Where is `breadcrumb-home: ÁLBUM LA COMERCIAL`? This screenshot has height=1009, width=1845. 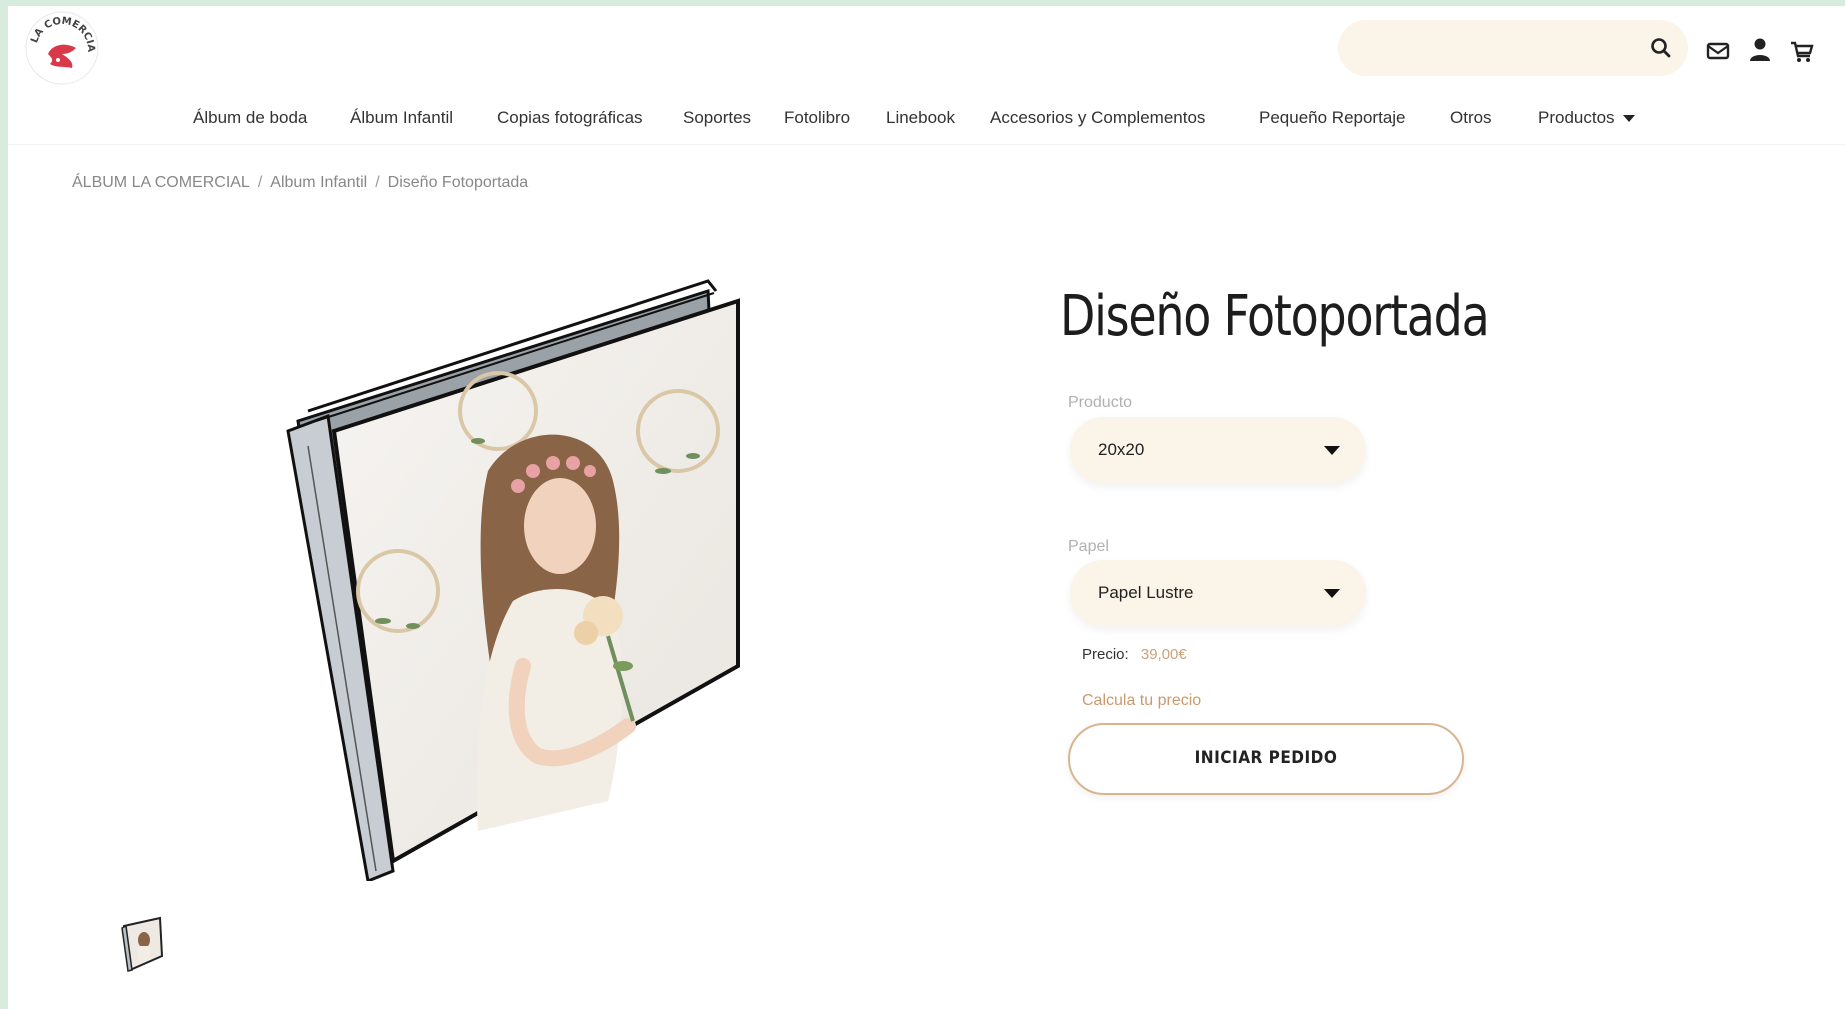 breadcrumb-home: ÁLBUM LA COMERCIAL is located at coordinates (161, 182).